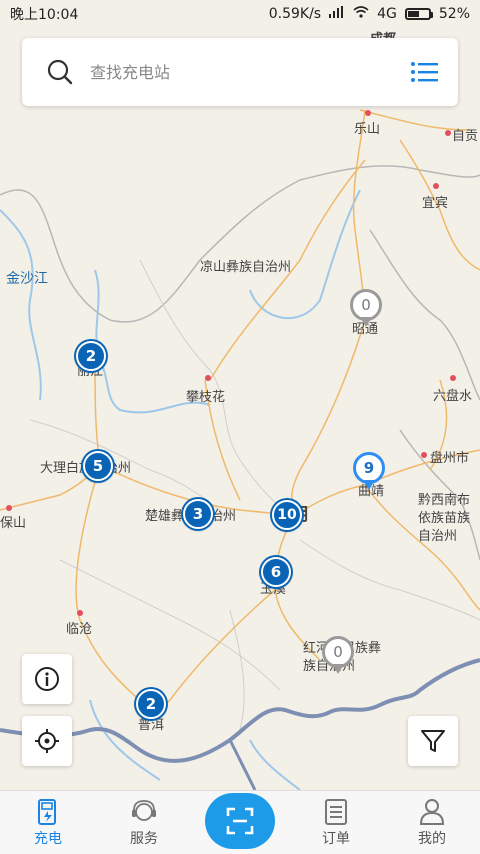 The height and width of the screenshot is (854, 480). Describe the element at coordinates (453, 396) in the screenshot. I see `map-label-liupanshui: 六盘水` at that location.